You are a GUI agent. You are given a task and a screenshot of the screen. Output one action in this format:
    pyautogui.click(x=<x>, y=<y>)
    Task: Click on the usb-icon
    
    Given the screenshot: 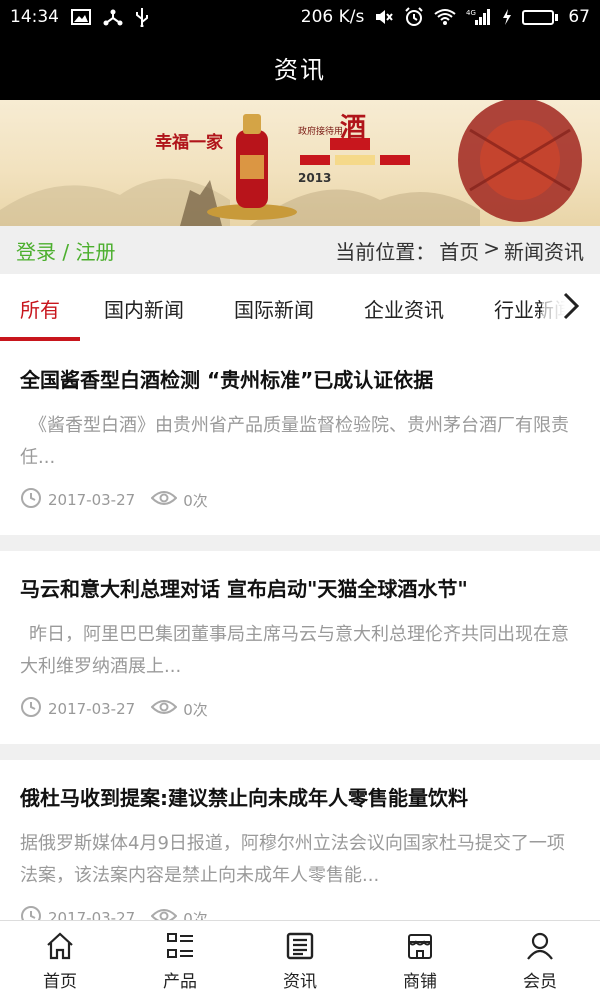 What is the action you would take?
    pyautogui.click(x=142, y=17)
    